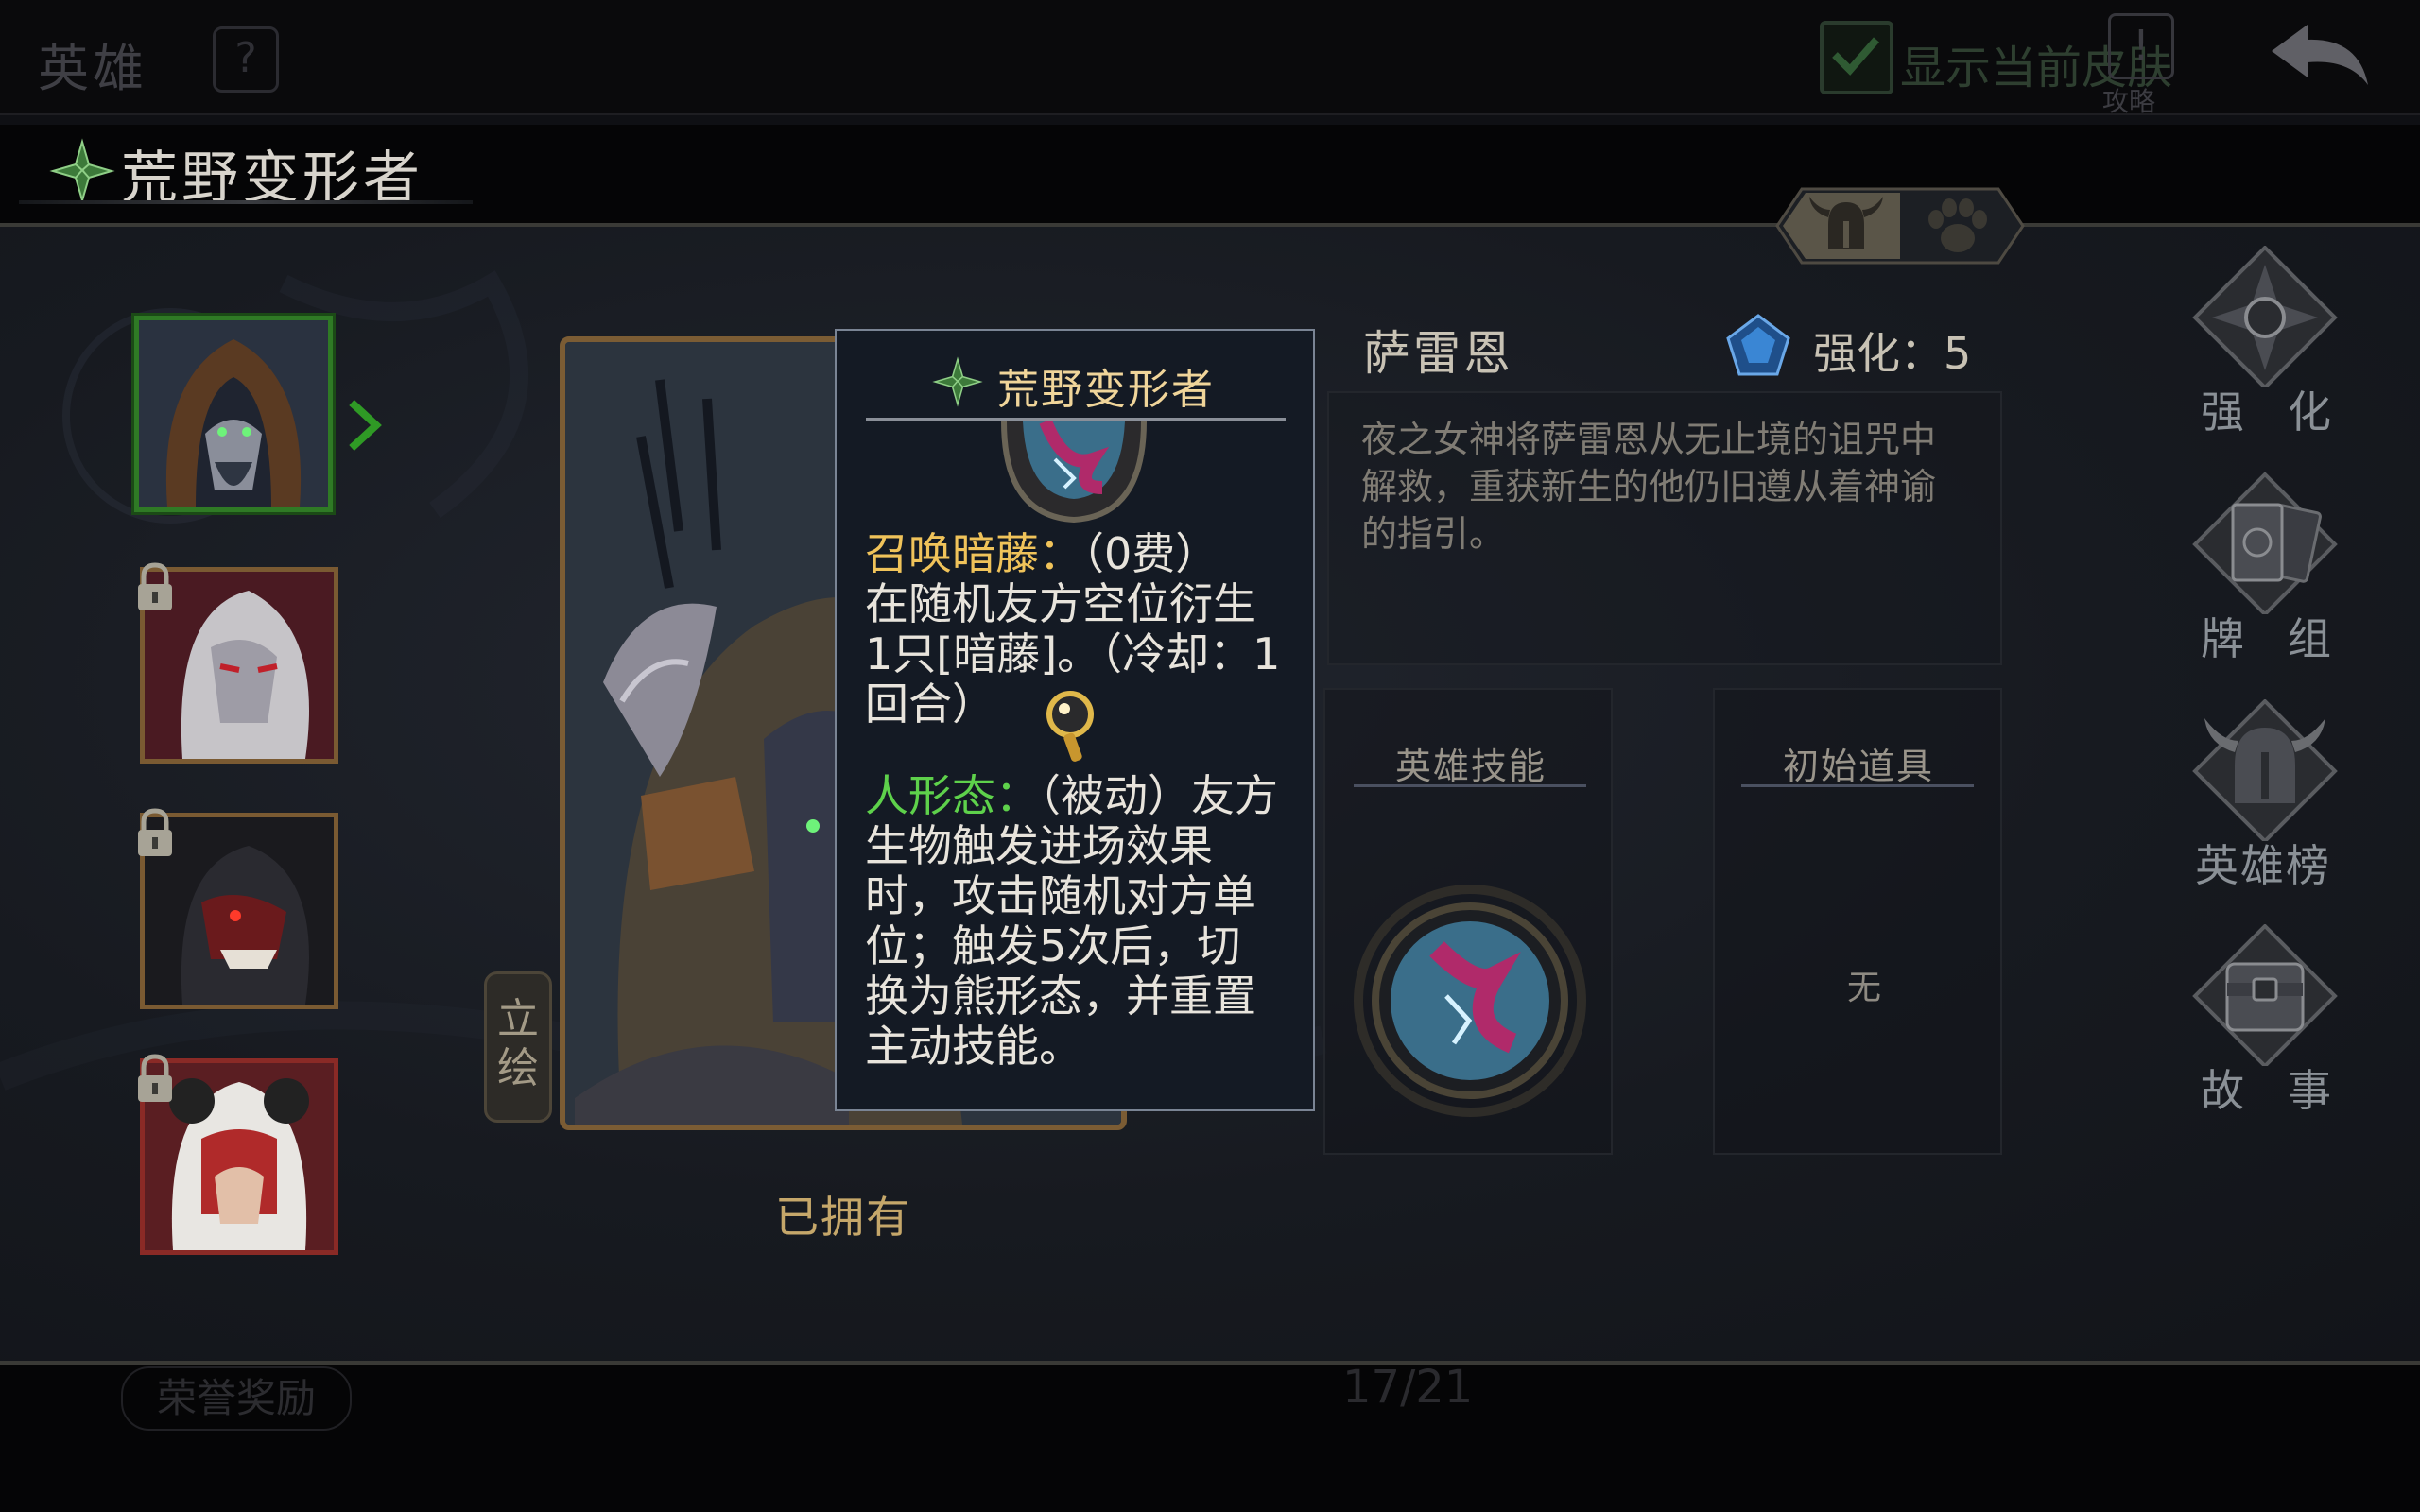 The height and width of the screenshot is (1512, 2420). I want to click on helmet-banner-icon, so click(2265, 771).